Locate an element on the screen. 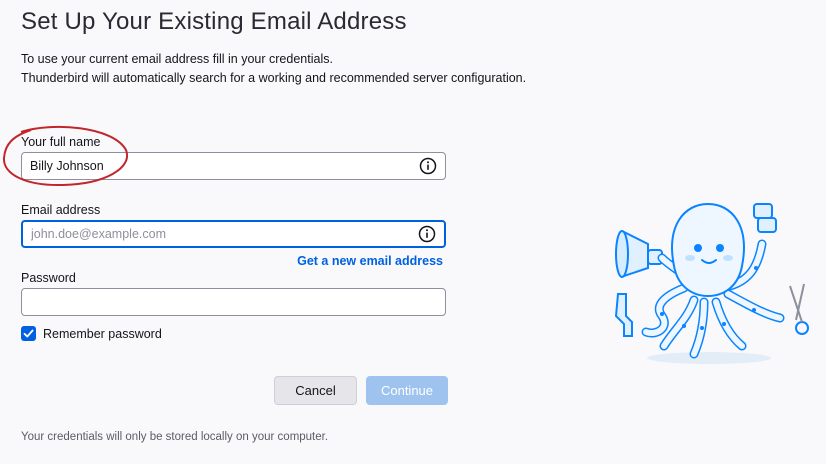 The width and height of the screenshot is (826, 464). password-input is located at coordinates (233, 302).